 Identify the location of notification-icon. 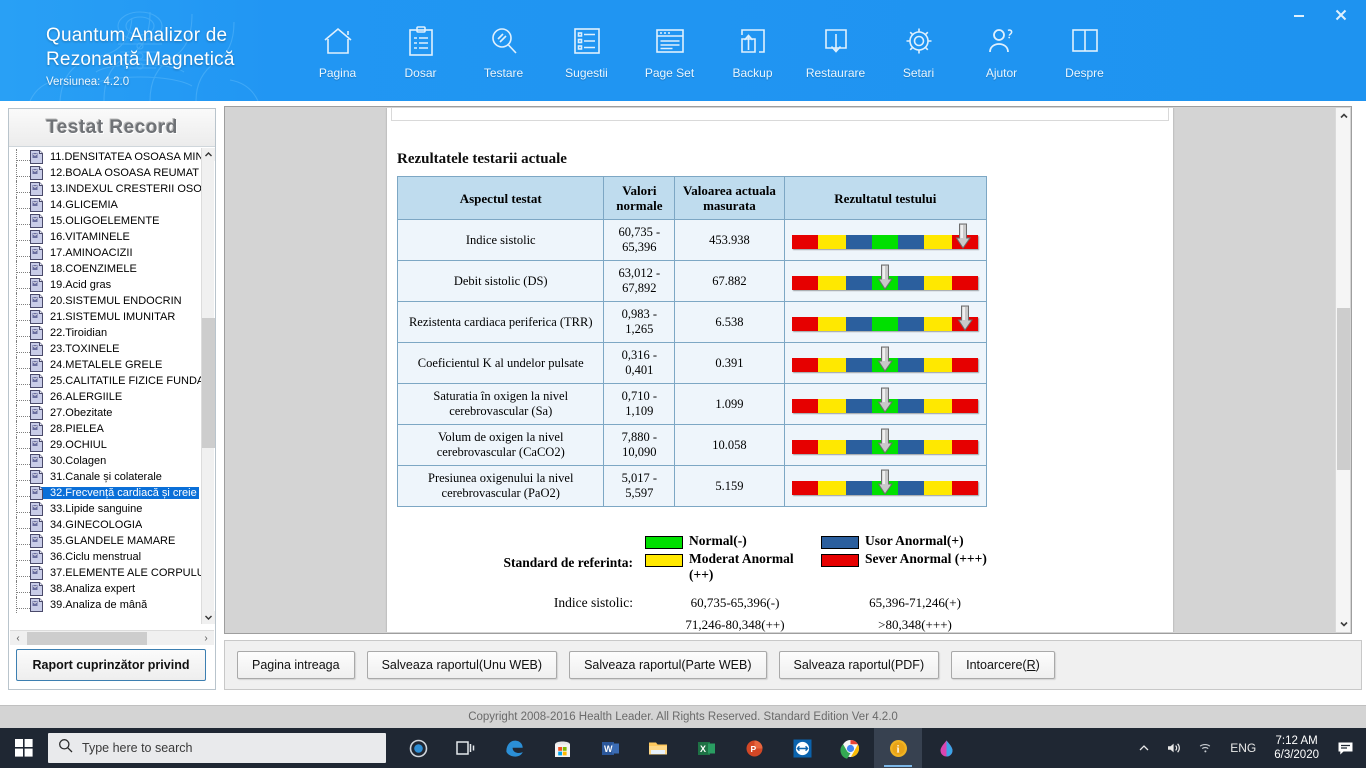
(1345, 748).